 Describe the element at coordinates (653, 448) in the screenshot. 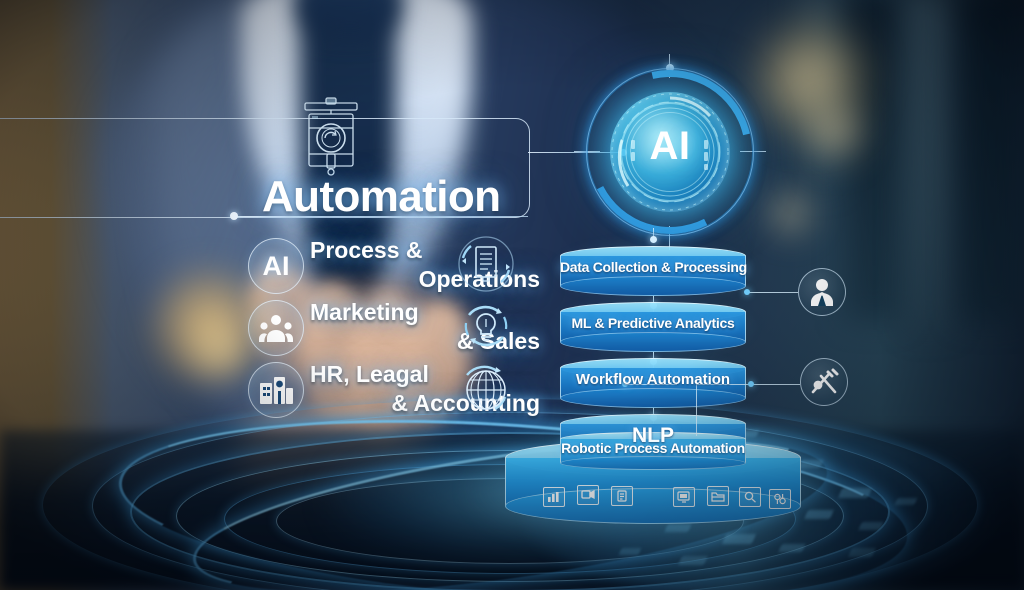

I see `layer-label: Robotic Process Automation` at that location.